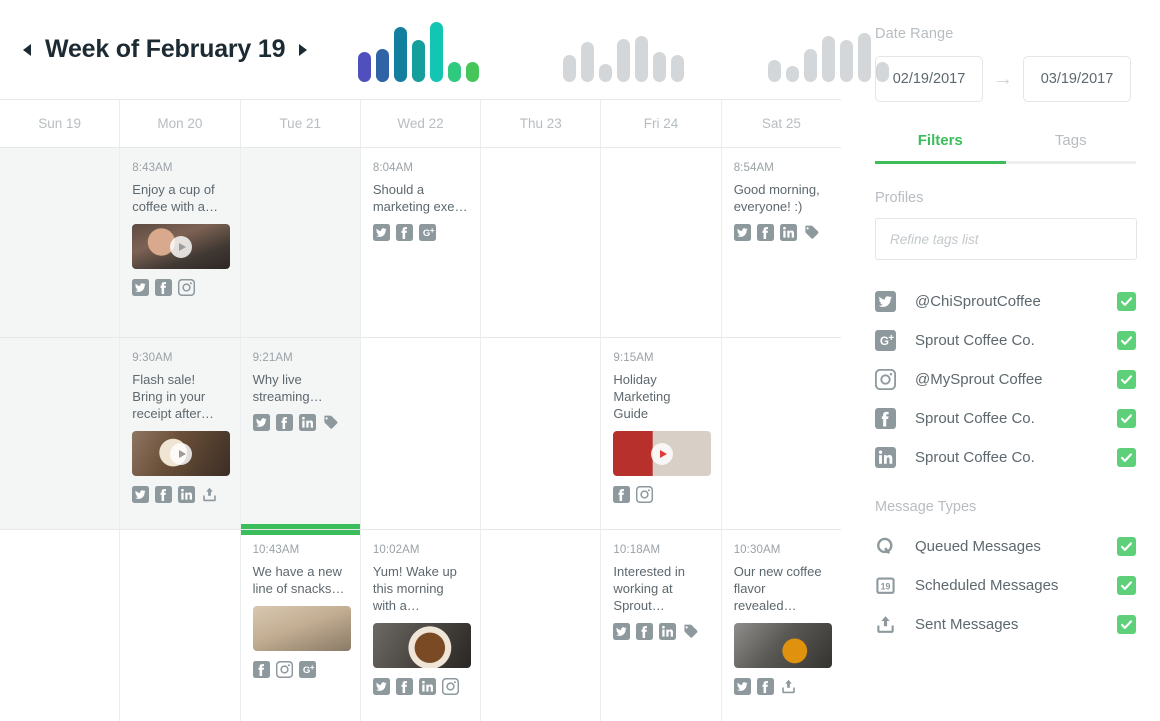 The width and height of the screenshot is (1160, 721). What do you see at coordinates (1005, 624) in the screenshot?
I see `message-type-row: Sent Messages` at bounding box center [1005, 624].